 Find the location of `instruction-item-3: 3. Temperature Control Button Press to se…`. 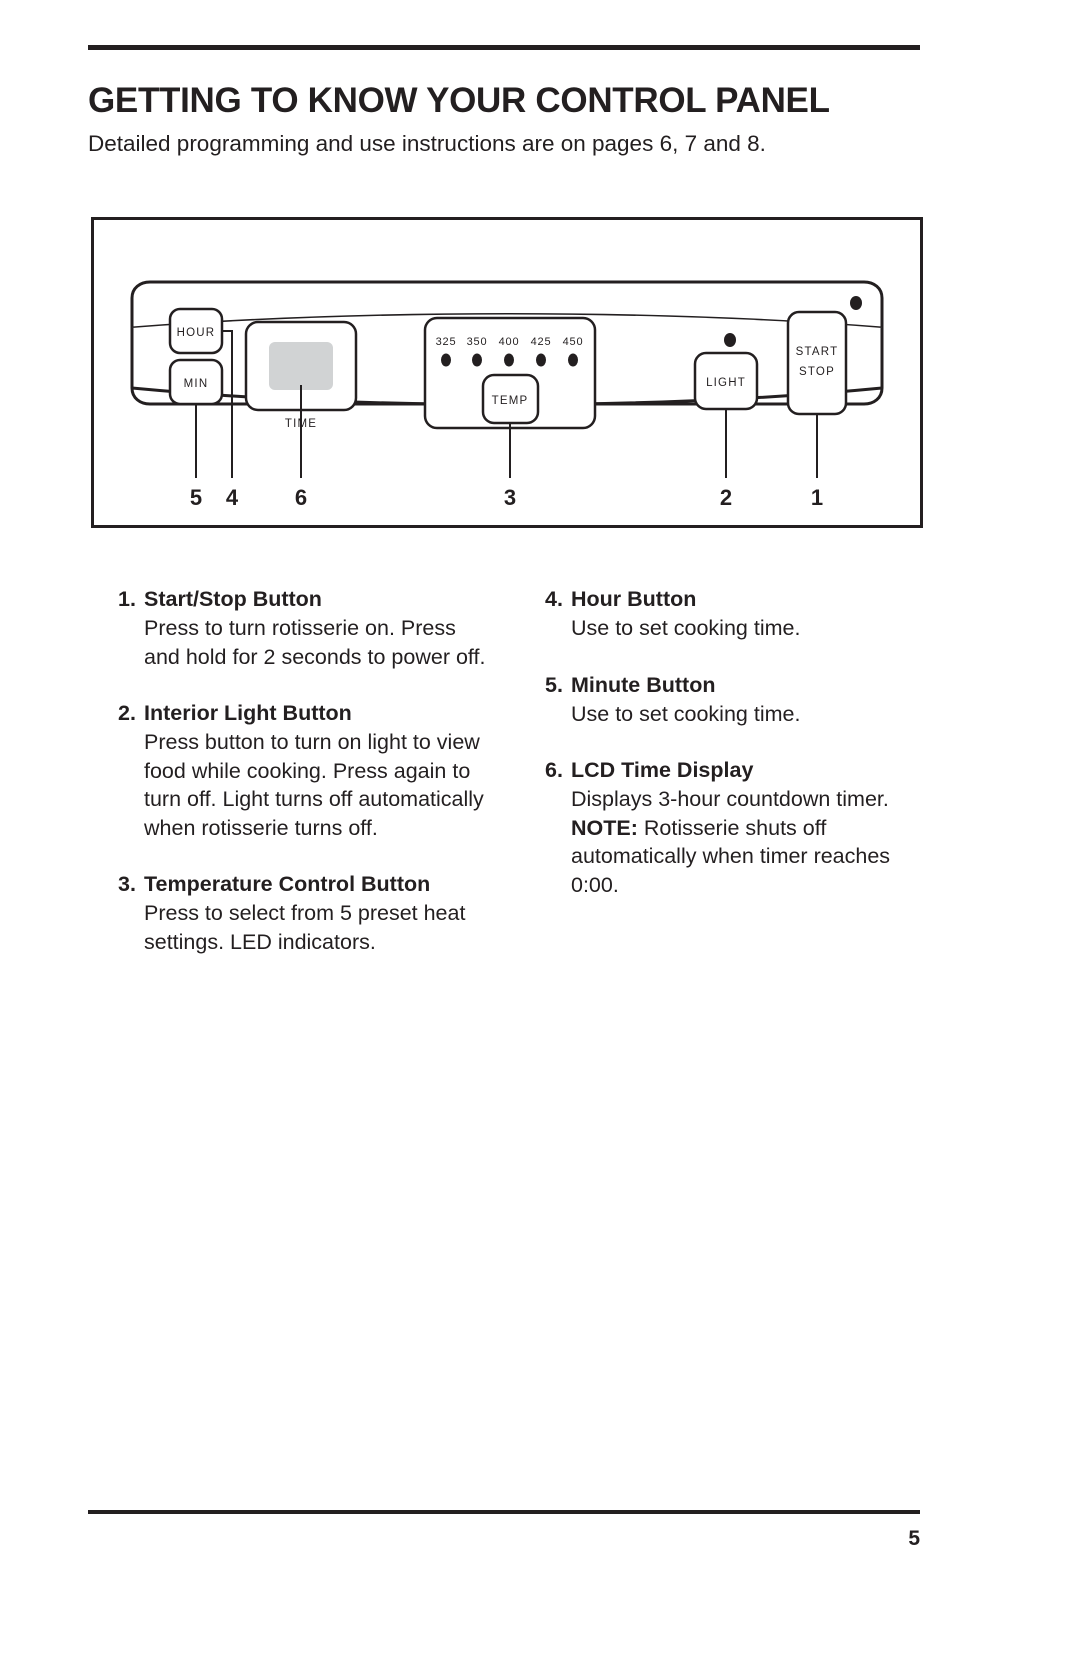

instruction-item-3: 3. Temperature Control Button Press to se… is located at coordinates (304, 913).